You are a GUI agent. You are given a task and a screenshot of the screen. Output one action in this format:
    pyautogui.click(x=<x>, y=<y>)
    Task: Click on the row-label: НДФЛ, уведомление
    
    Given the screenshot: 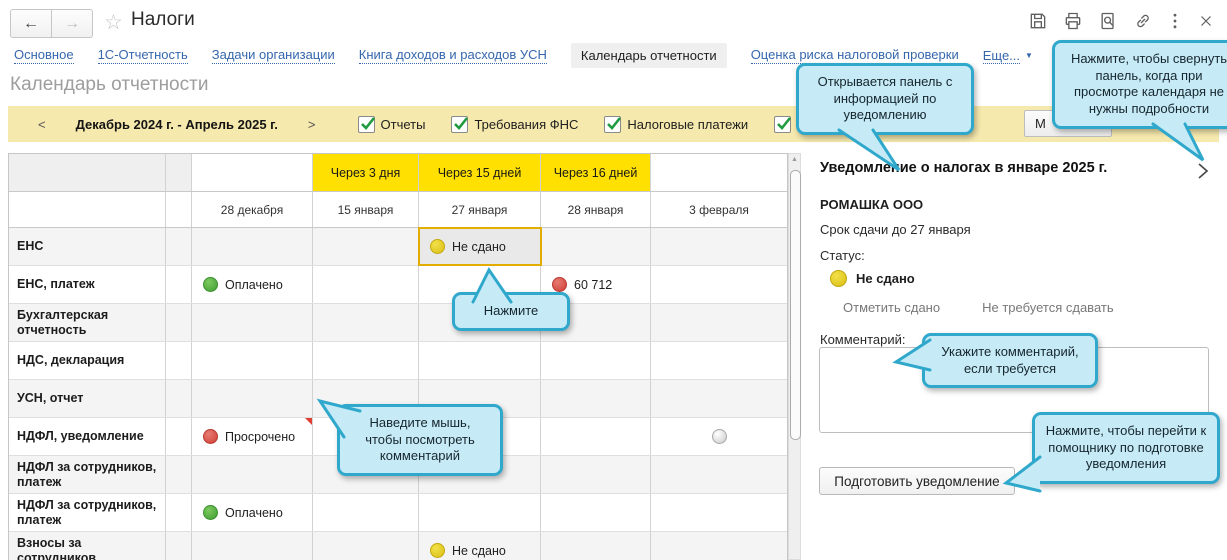 What is the action you would take?
    pyautogui.click(x=87, y=436)
    